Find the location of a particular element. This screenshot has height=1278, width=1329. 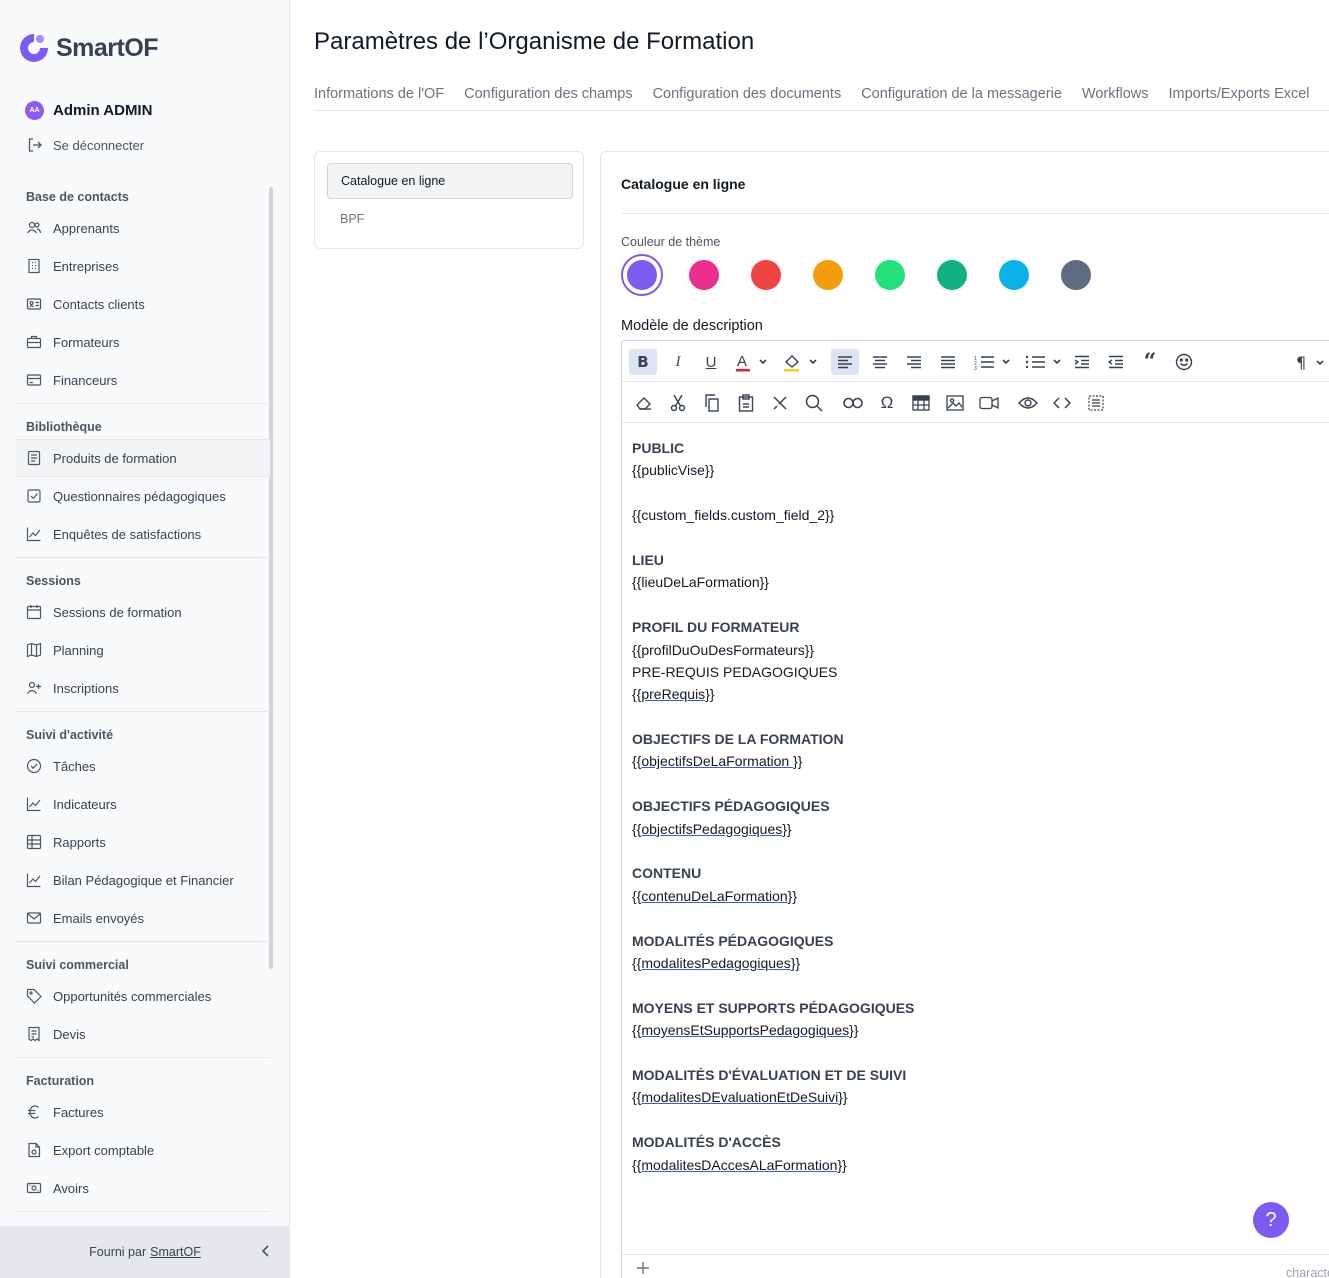

outdent-button is located at coordinates (1116, 362).